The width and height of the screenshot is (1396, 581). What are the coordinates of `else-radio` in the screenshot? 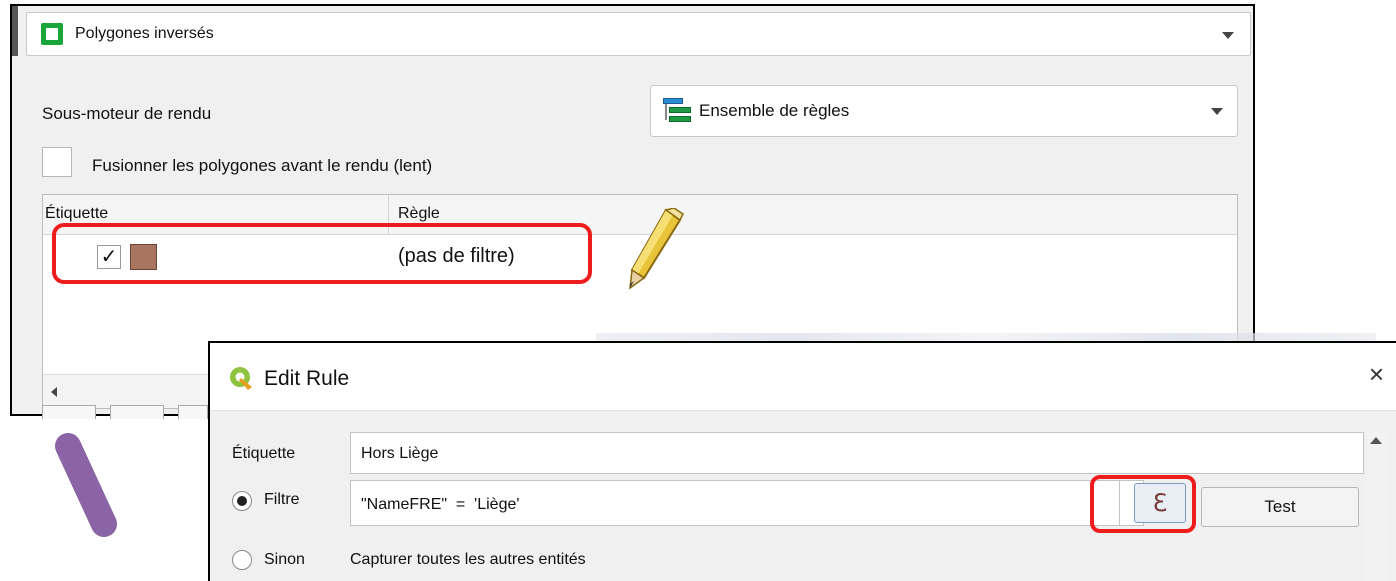 It's located at (242, 560).